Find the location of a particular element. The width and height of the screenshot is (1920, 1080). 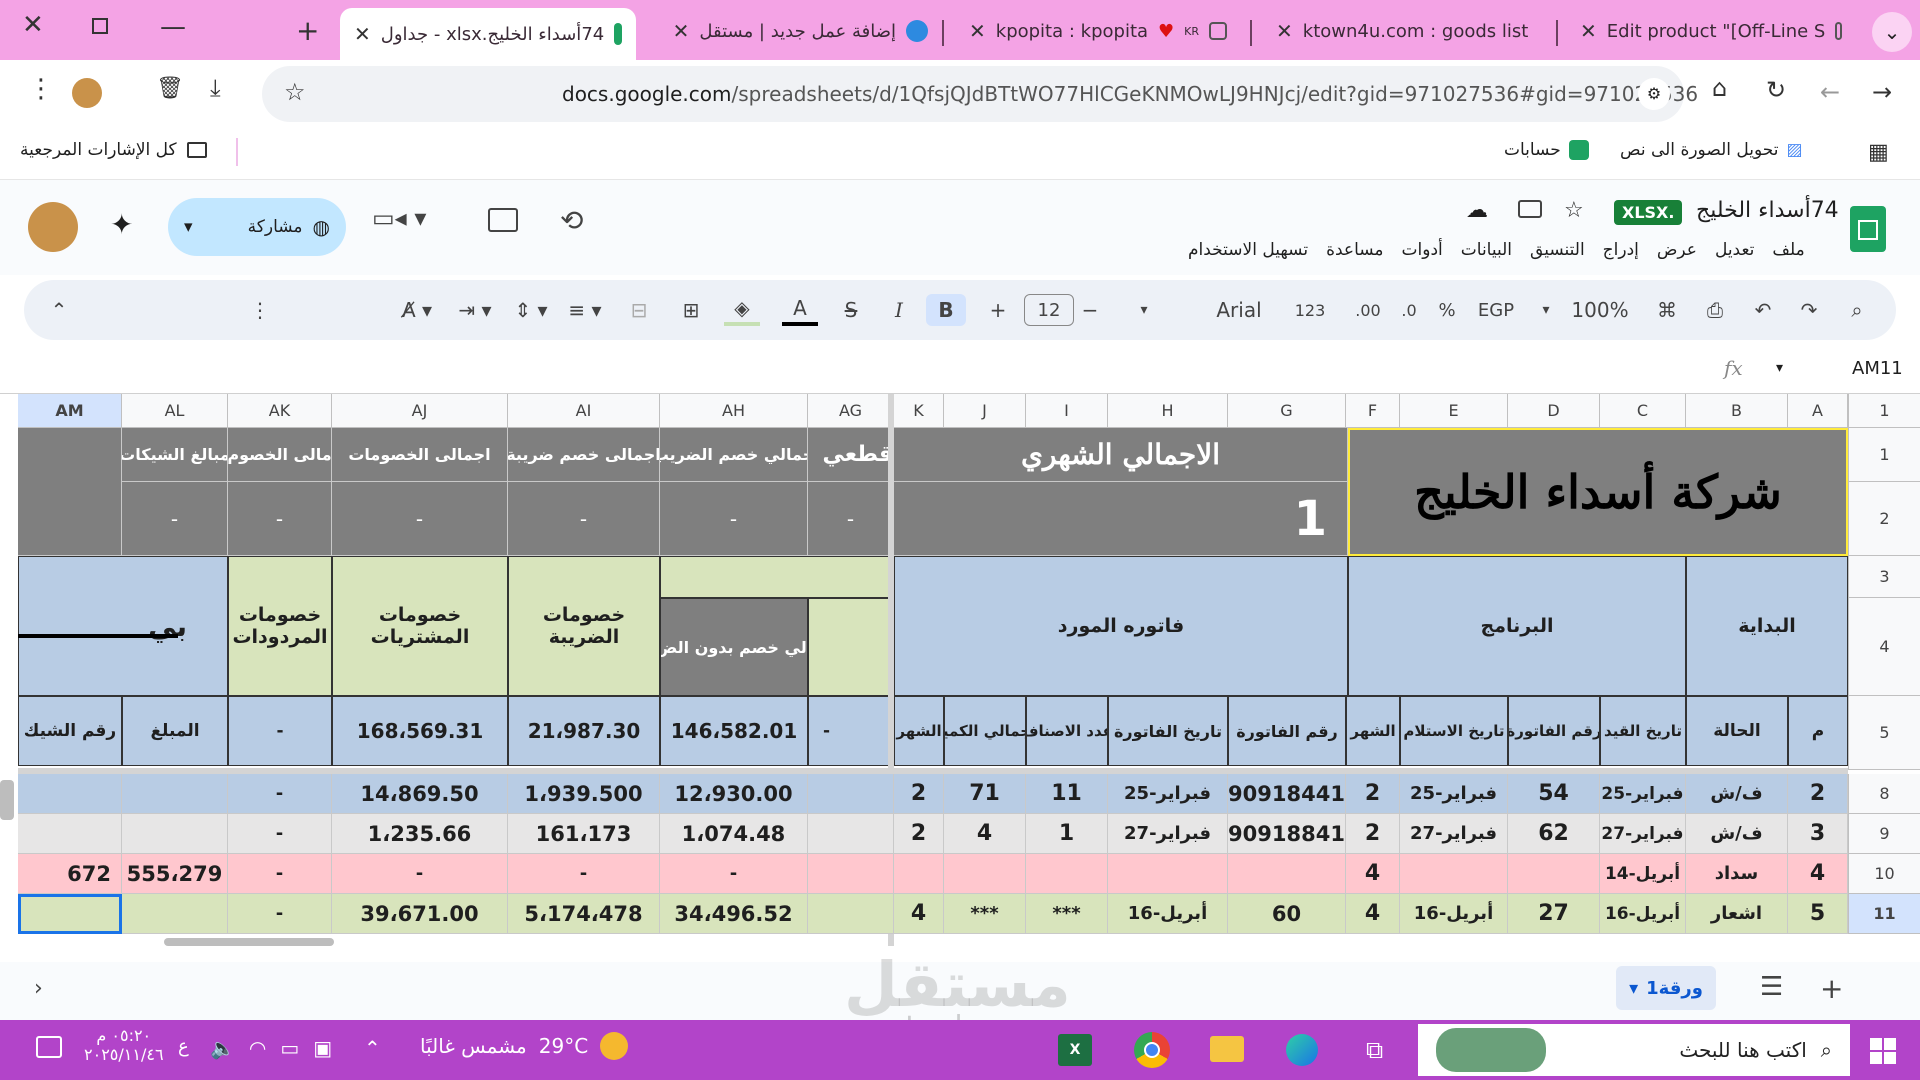

column-header-AI: AI is located at coordinates (584, 411).